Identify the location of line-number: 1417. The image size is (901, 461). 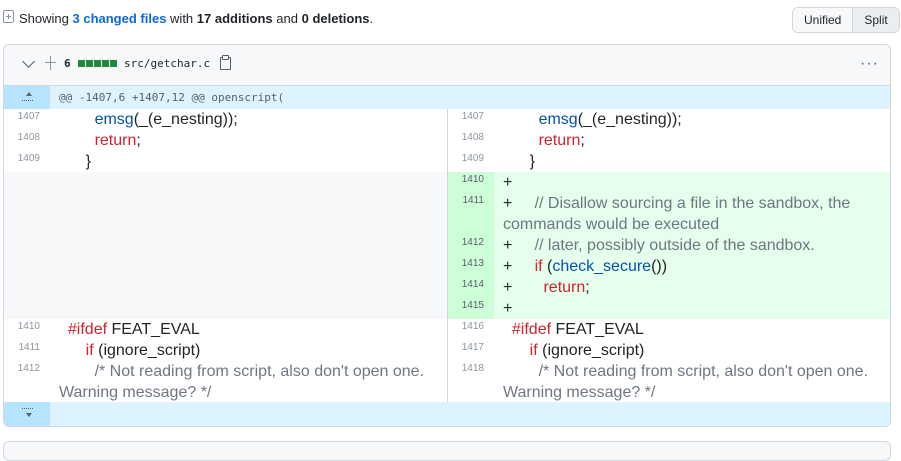
(471, 350).